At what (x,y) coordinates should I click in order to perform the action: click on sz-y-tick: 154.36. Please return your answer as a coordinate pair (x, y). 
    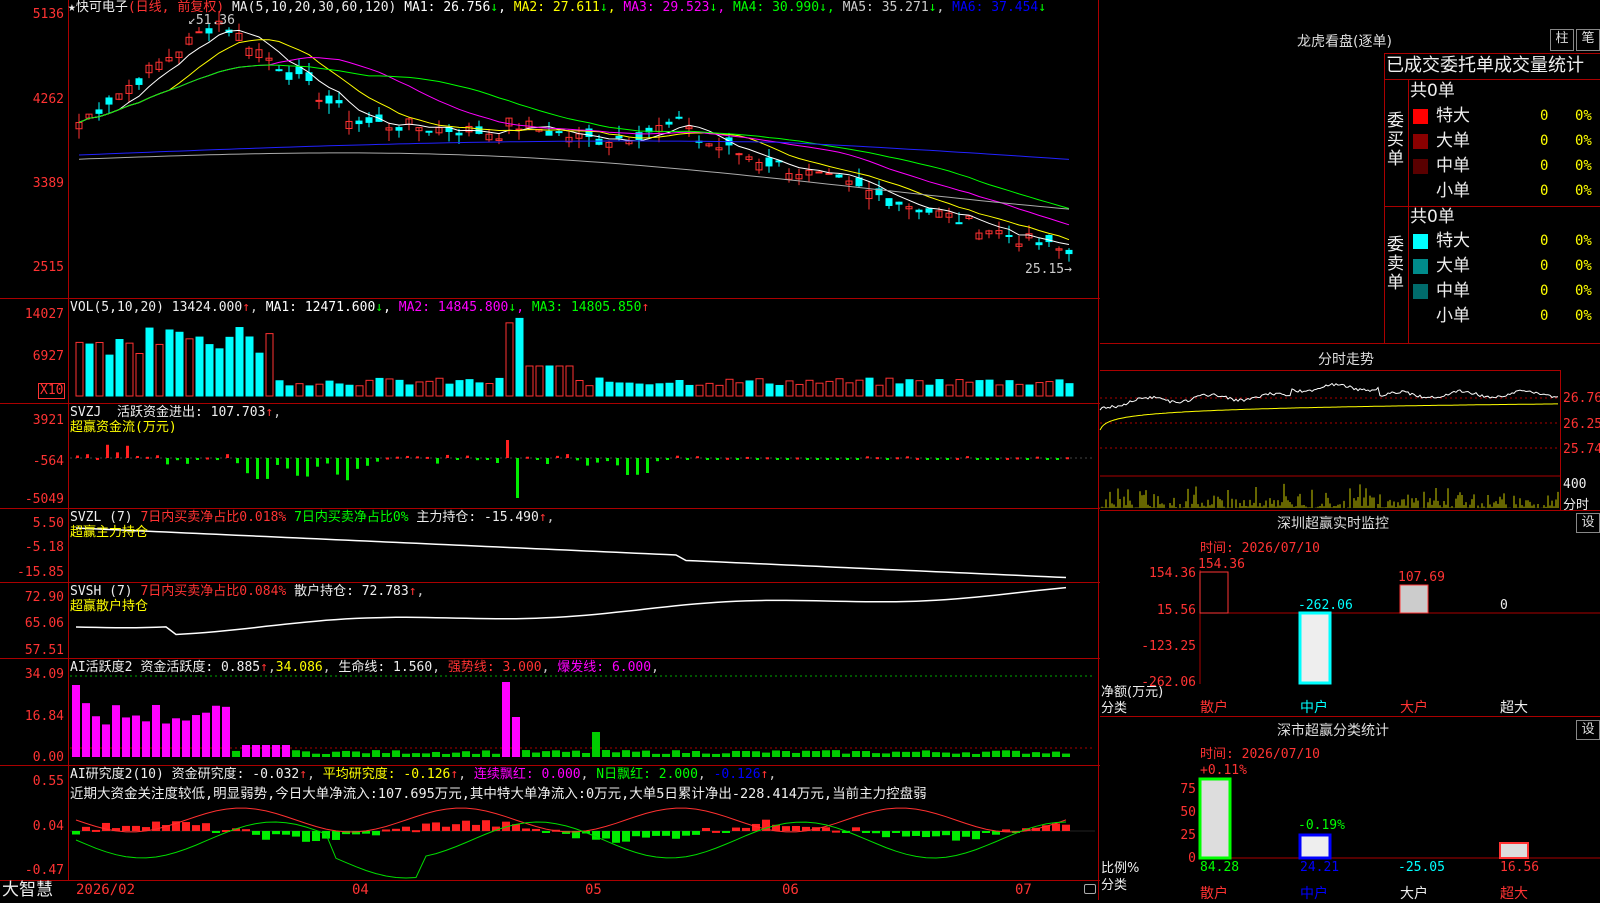
    Looking at the image, I should click on (1172, 573).